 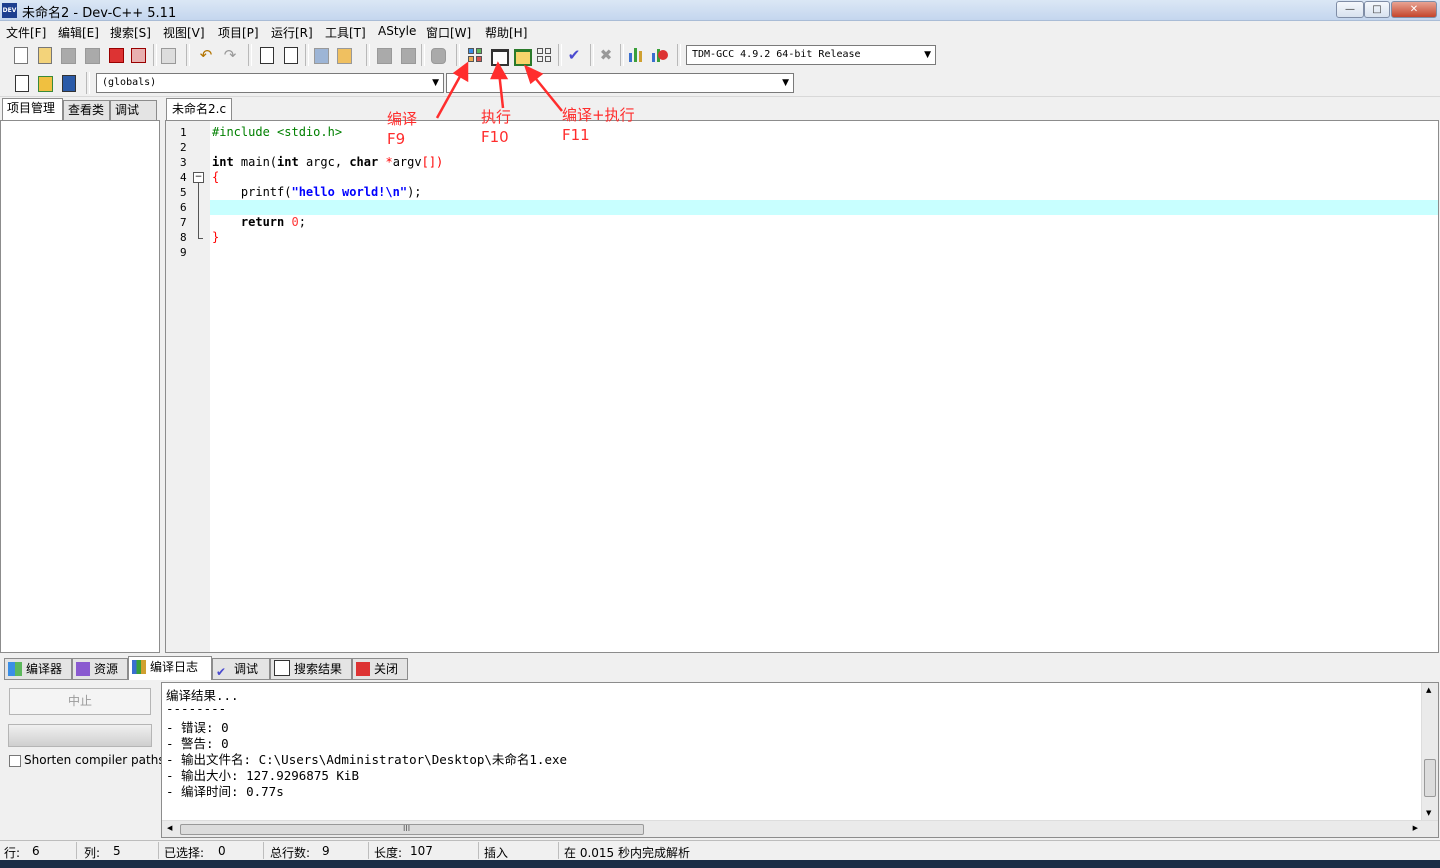 I want to click on chevron-down-icon: ▼, so click(x=435, y=83).